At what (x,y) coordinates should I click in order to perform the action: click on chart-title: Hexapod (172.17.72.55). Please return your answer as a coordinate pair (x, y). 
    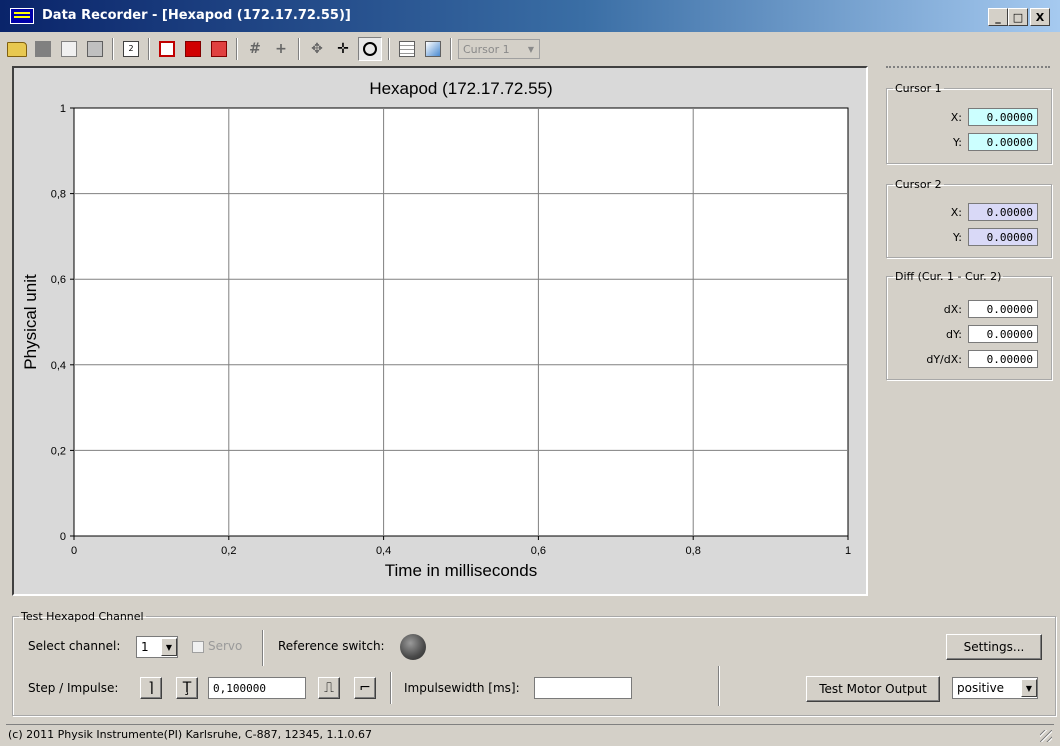
    Looking at the image, I should click on (460, 88).